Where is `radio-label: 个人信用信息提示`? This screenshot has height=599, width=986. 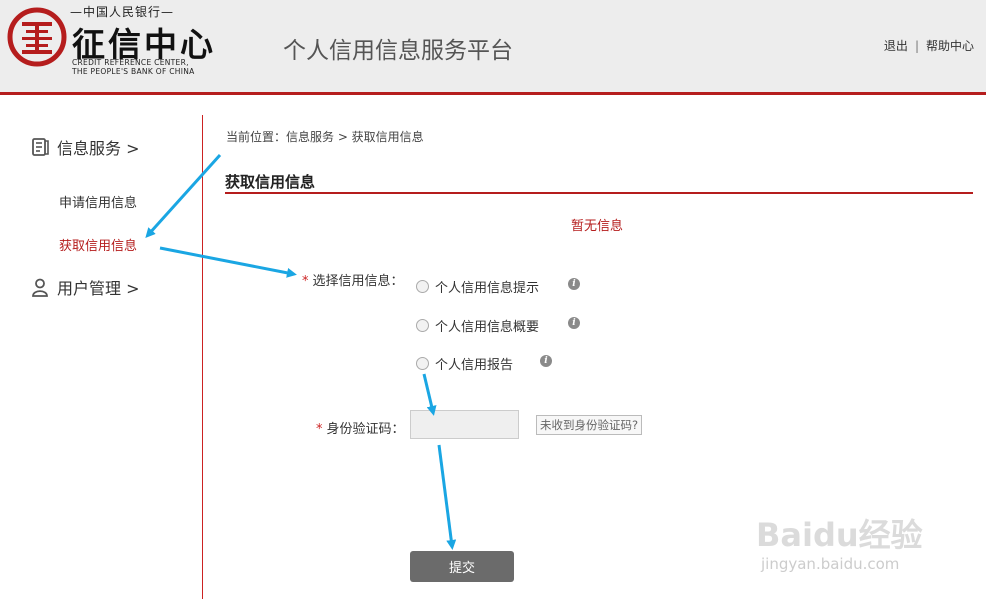
radio-label: 个人信用信息提示 is located at coordinates (487, 288).